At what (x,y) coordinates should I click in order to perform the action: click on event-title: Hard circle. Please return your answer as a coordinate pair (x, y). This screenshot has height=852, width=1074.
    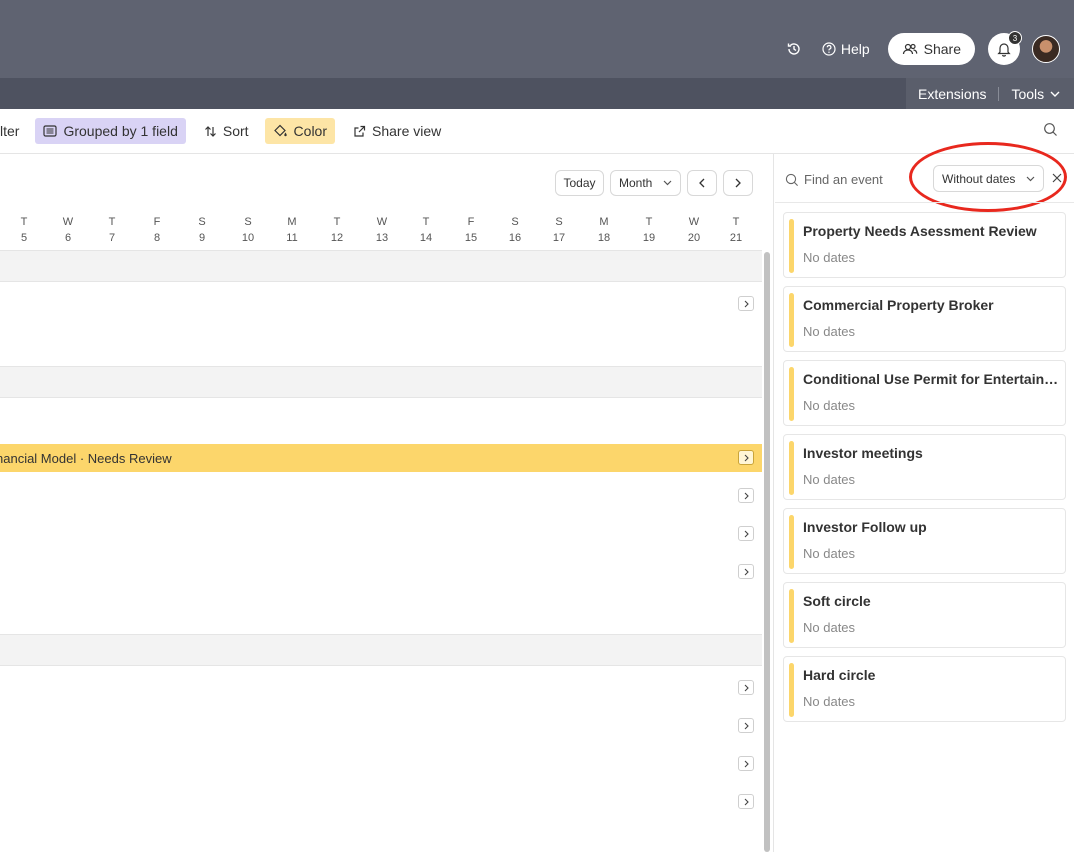
    Looking at the image, I should click on (839, 675).